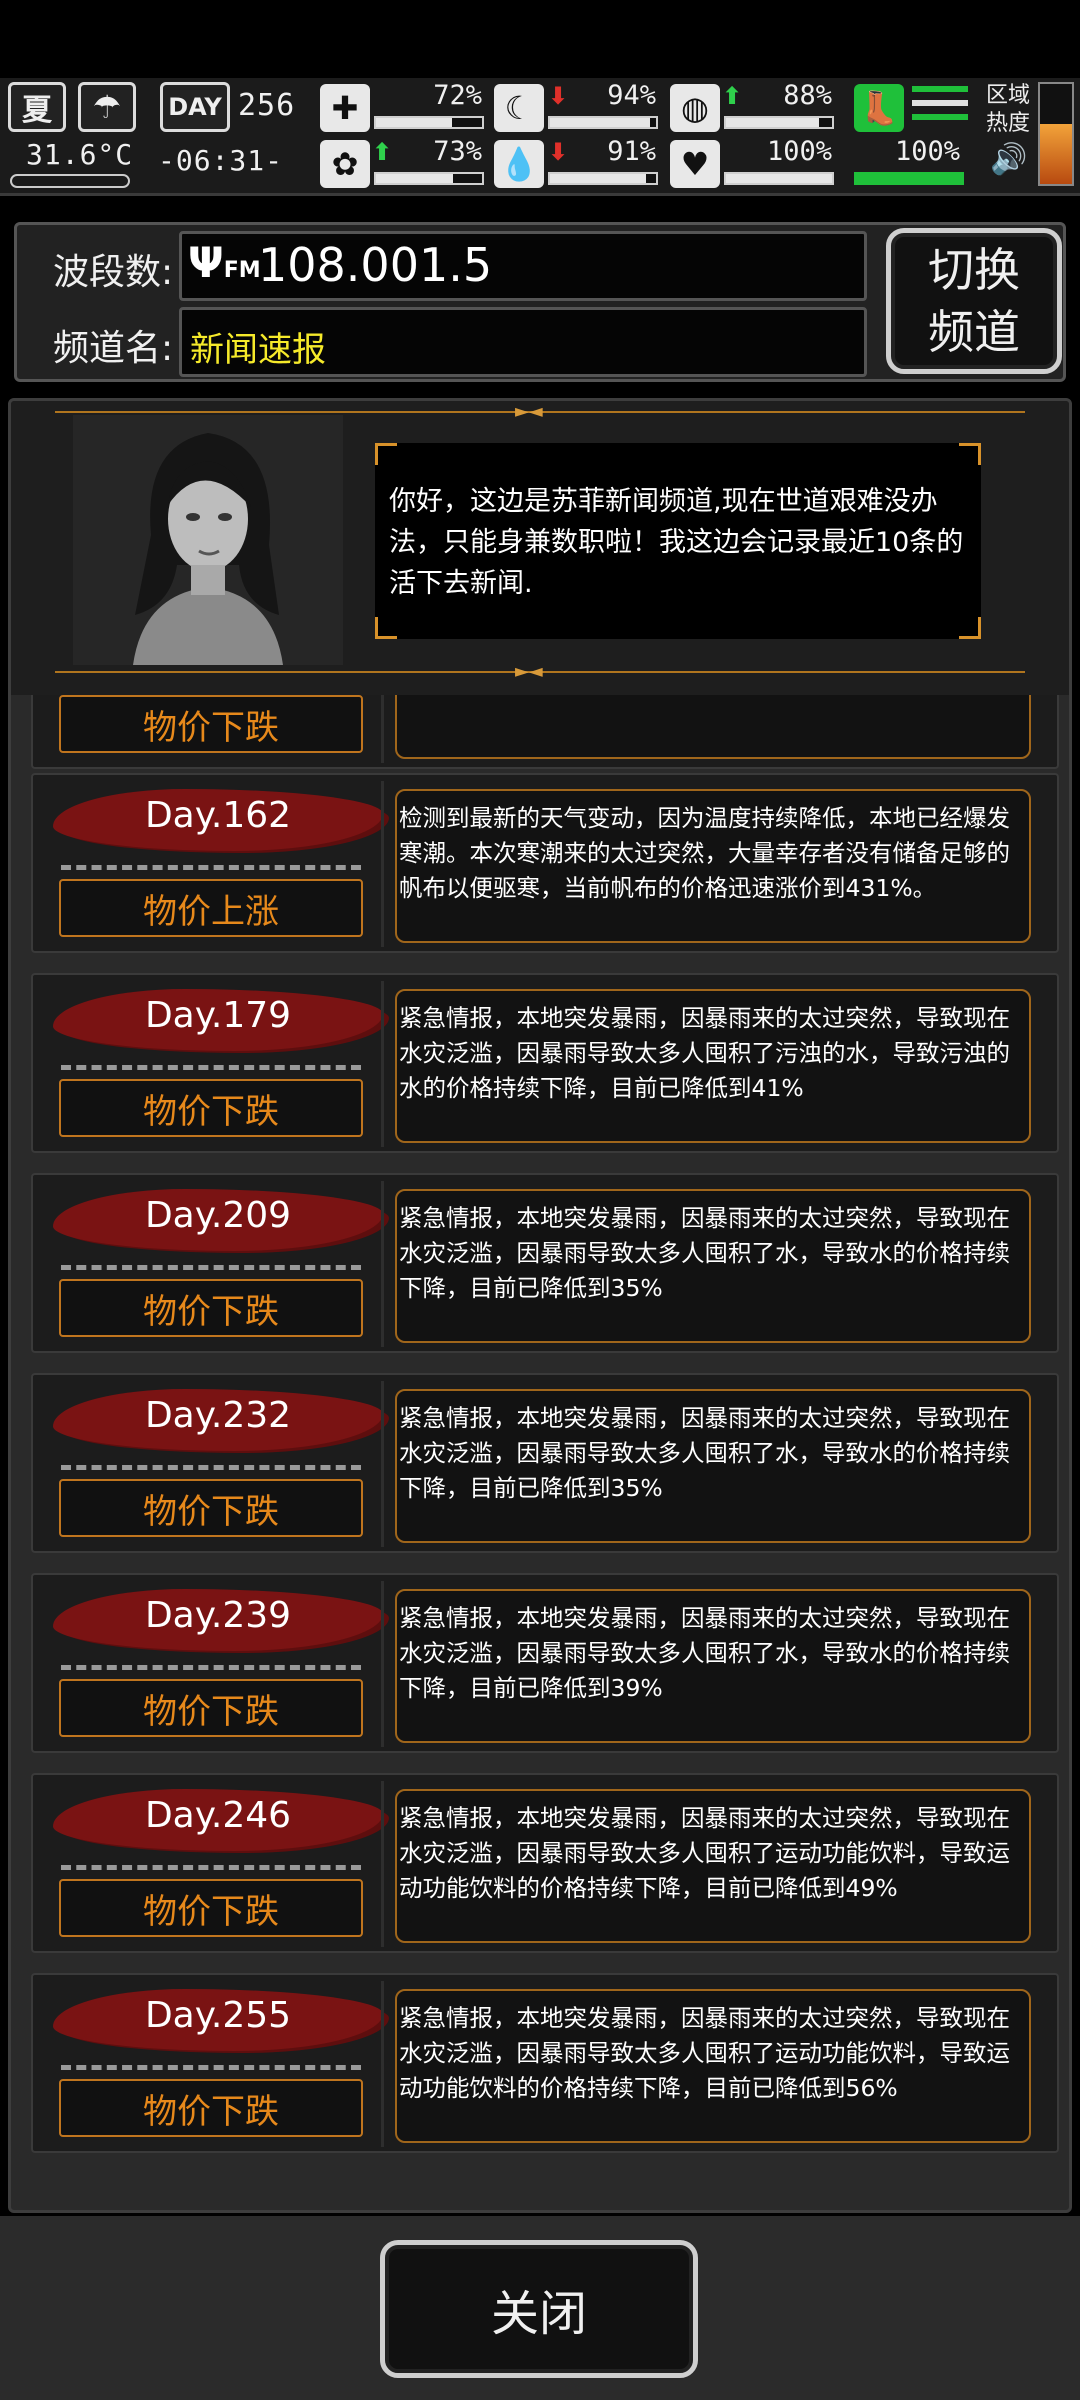 The width and height of the screenshot is (1080, 2400). What do you see at coordinates (974, 301) in the screenshot?
I see `switch-channel-button: 切换 频道` at bounding box center [974, 301].